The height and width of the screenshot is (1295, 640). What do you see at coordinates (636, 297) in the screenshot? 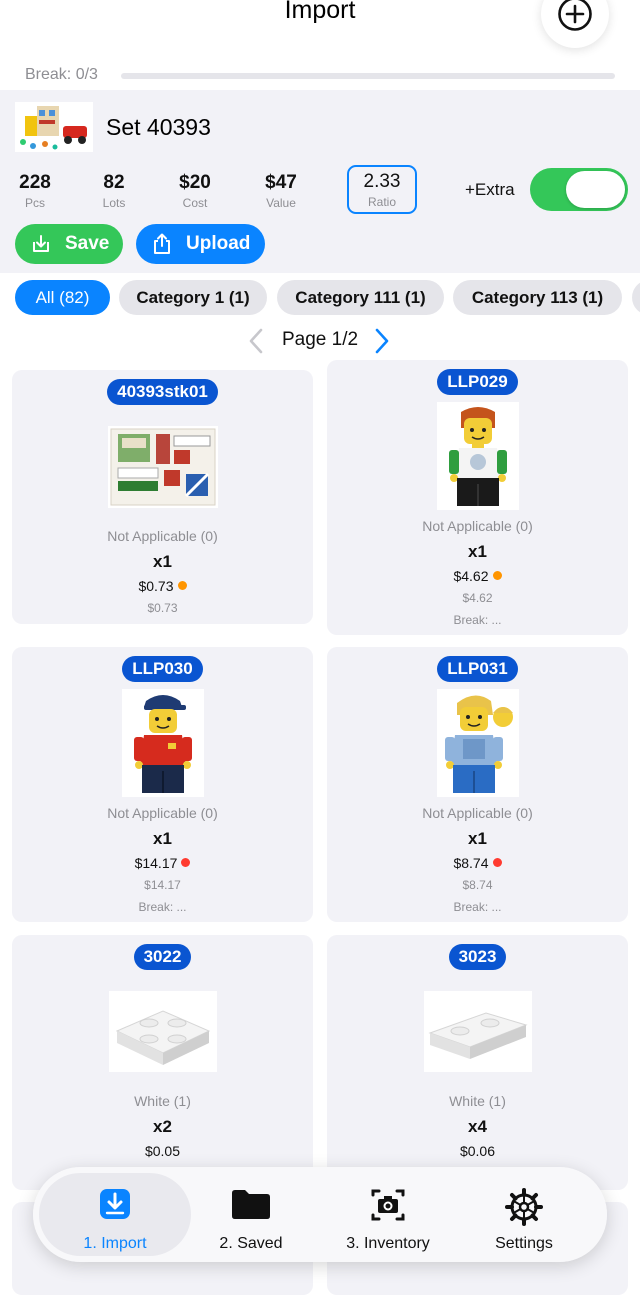
I see `filter-chip-more` at bounding box center [636, 297].